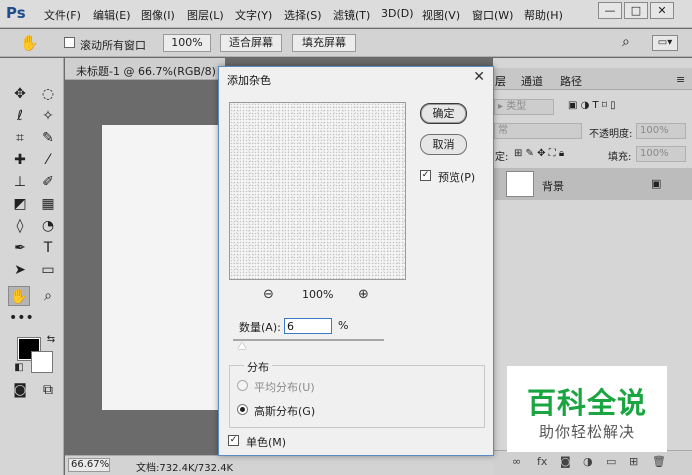 This screenshot has width=692, height=475. What do you see at coordinates (242, 345) in the screenshot?
I see `amount-slider-thumb` at bounding box center [242, 345].